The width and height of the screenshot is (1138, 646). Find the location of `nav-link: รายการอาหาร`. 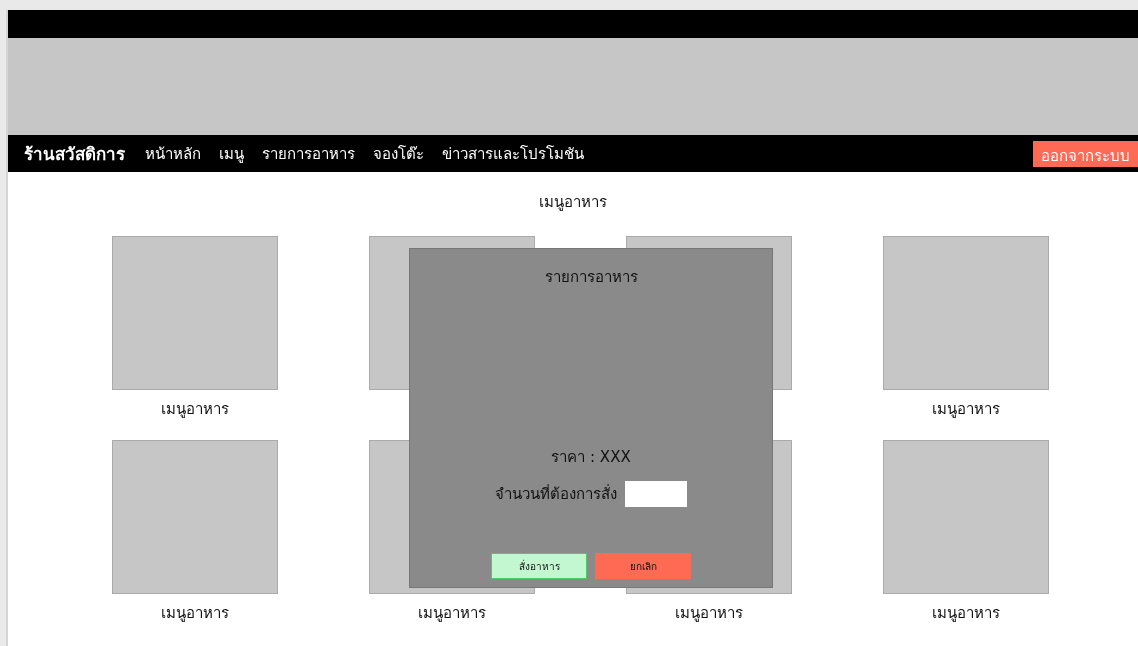

nav-link: รายการอาหาร is located at coordinates (308, 153).